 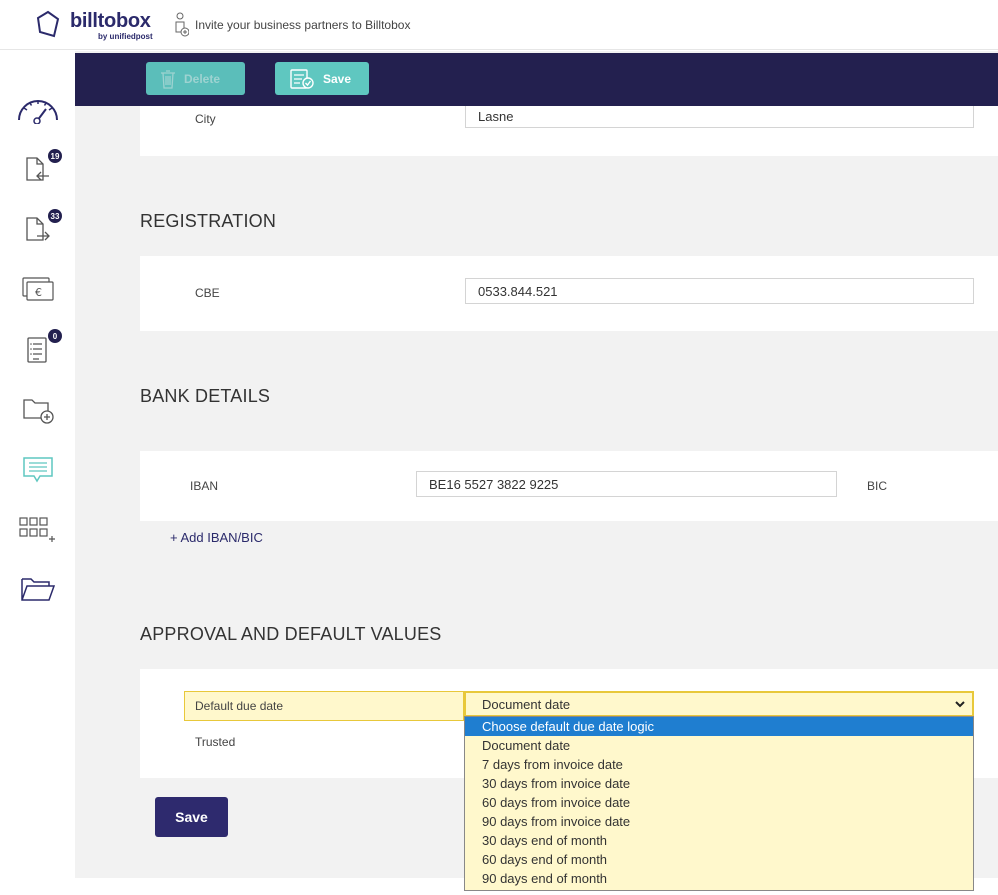 I want to click on bank-details-card: IBAN BE16 5527 3822 9225 BIC, so click(x=569, y=486).